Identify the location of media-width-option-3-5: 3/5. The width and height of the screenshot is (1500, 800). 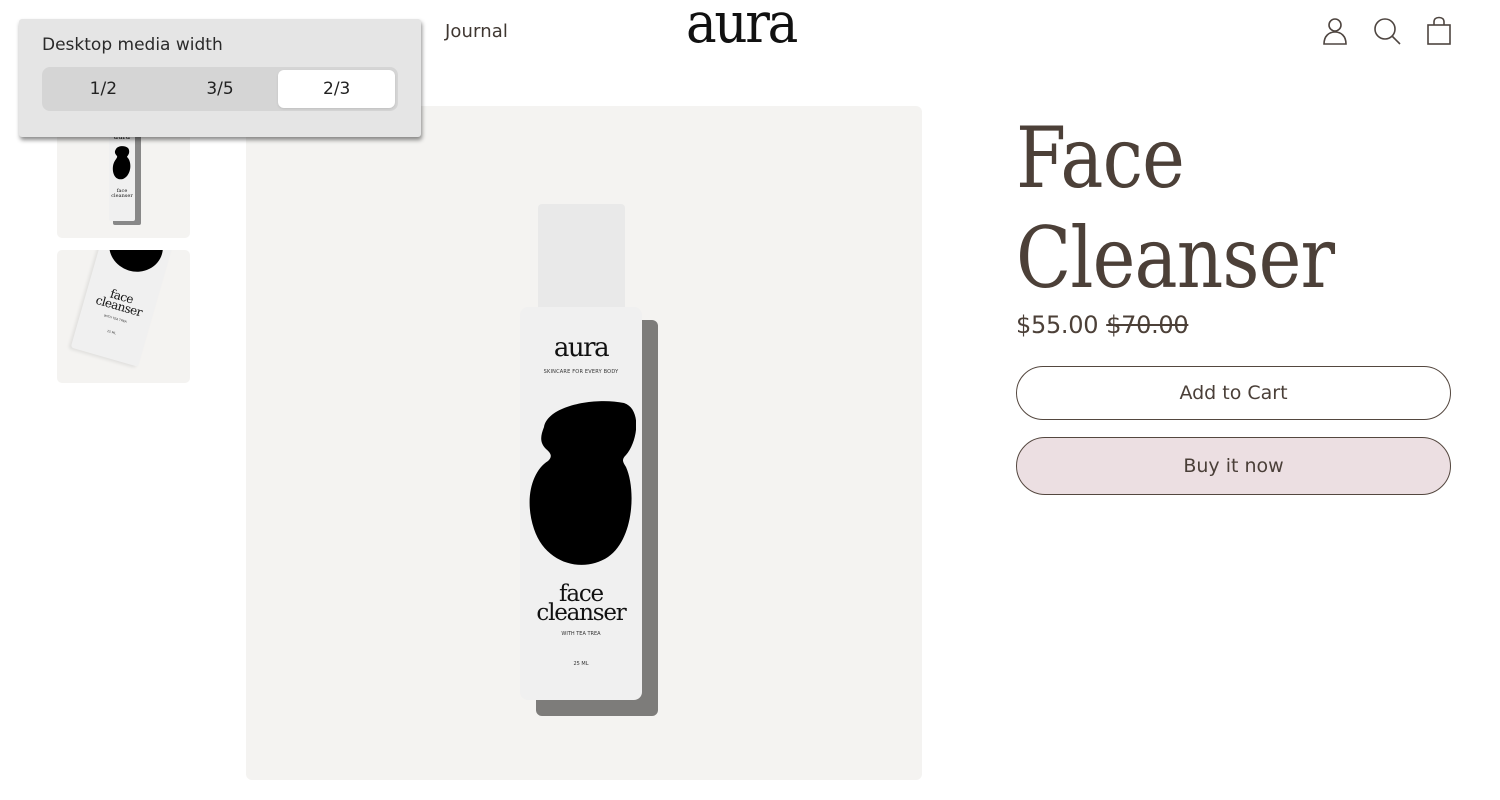
(220, 89).